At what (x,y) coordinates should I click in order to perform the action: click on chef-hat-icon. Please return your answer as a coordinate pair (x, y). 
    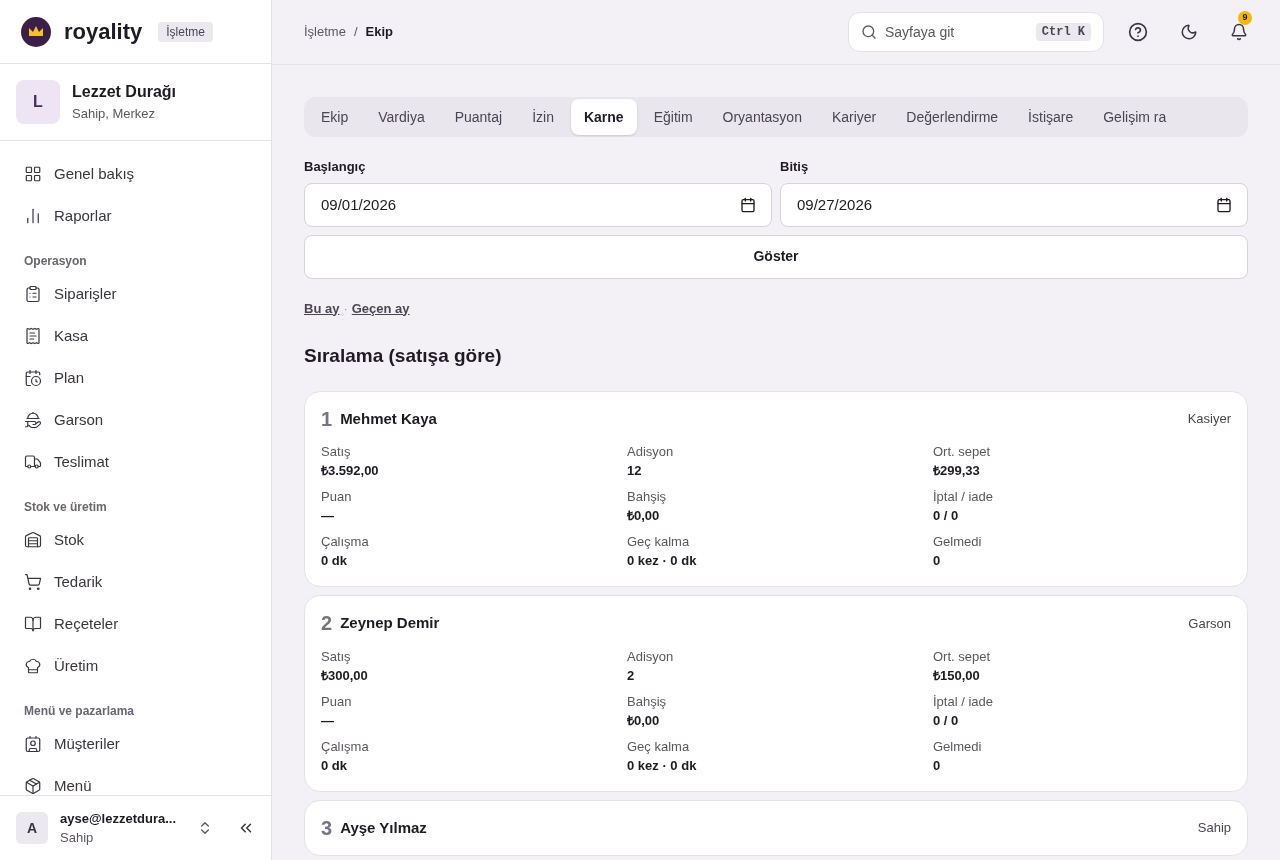
    Looking at the image, I should click on (33, 666).